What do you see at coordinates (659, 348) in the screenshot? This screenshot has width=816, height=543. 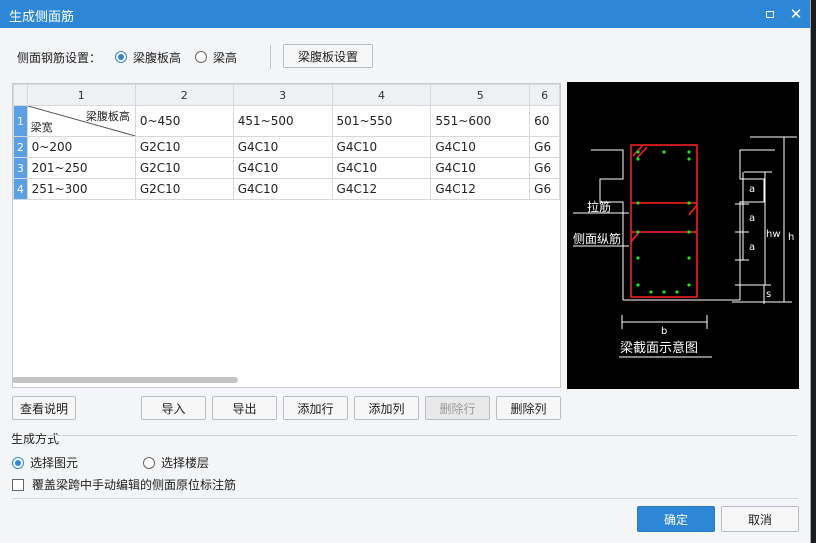 I see `diagram-caption: 梁截面示意图` at bounding box center [659, 348].